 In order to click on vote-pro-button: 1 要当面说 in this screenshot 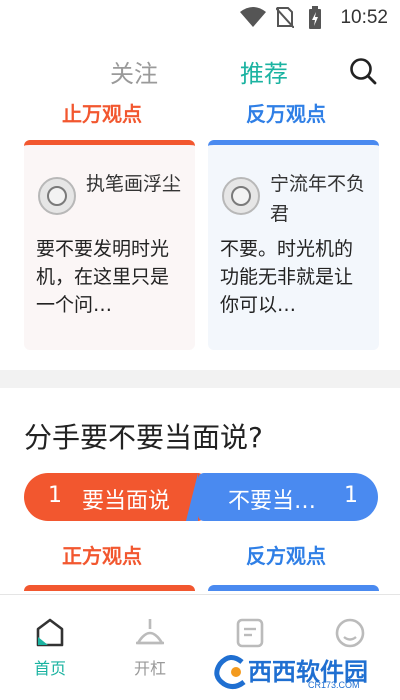, I will do `click(120, 497)`.